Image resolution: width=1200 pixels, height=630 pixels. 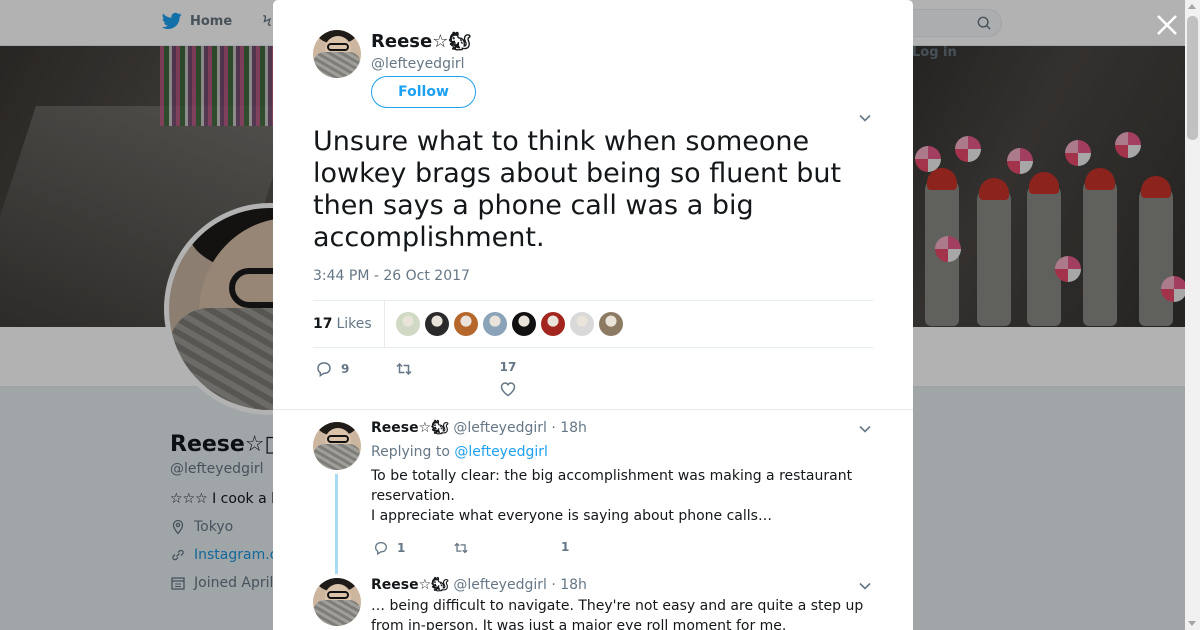 What do you see at coordinates (345, 369) in the screenshot?
I see `reply-count: 9` at bounding box center [345, 369].